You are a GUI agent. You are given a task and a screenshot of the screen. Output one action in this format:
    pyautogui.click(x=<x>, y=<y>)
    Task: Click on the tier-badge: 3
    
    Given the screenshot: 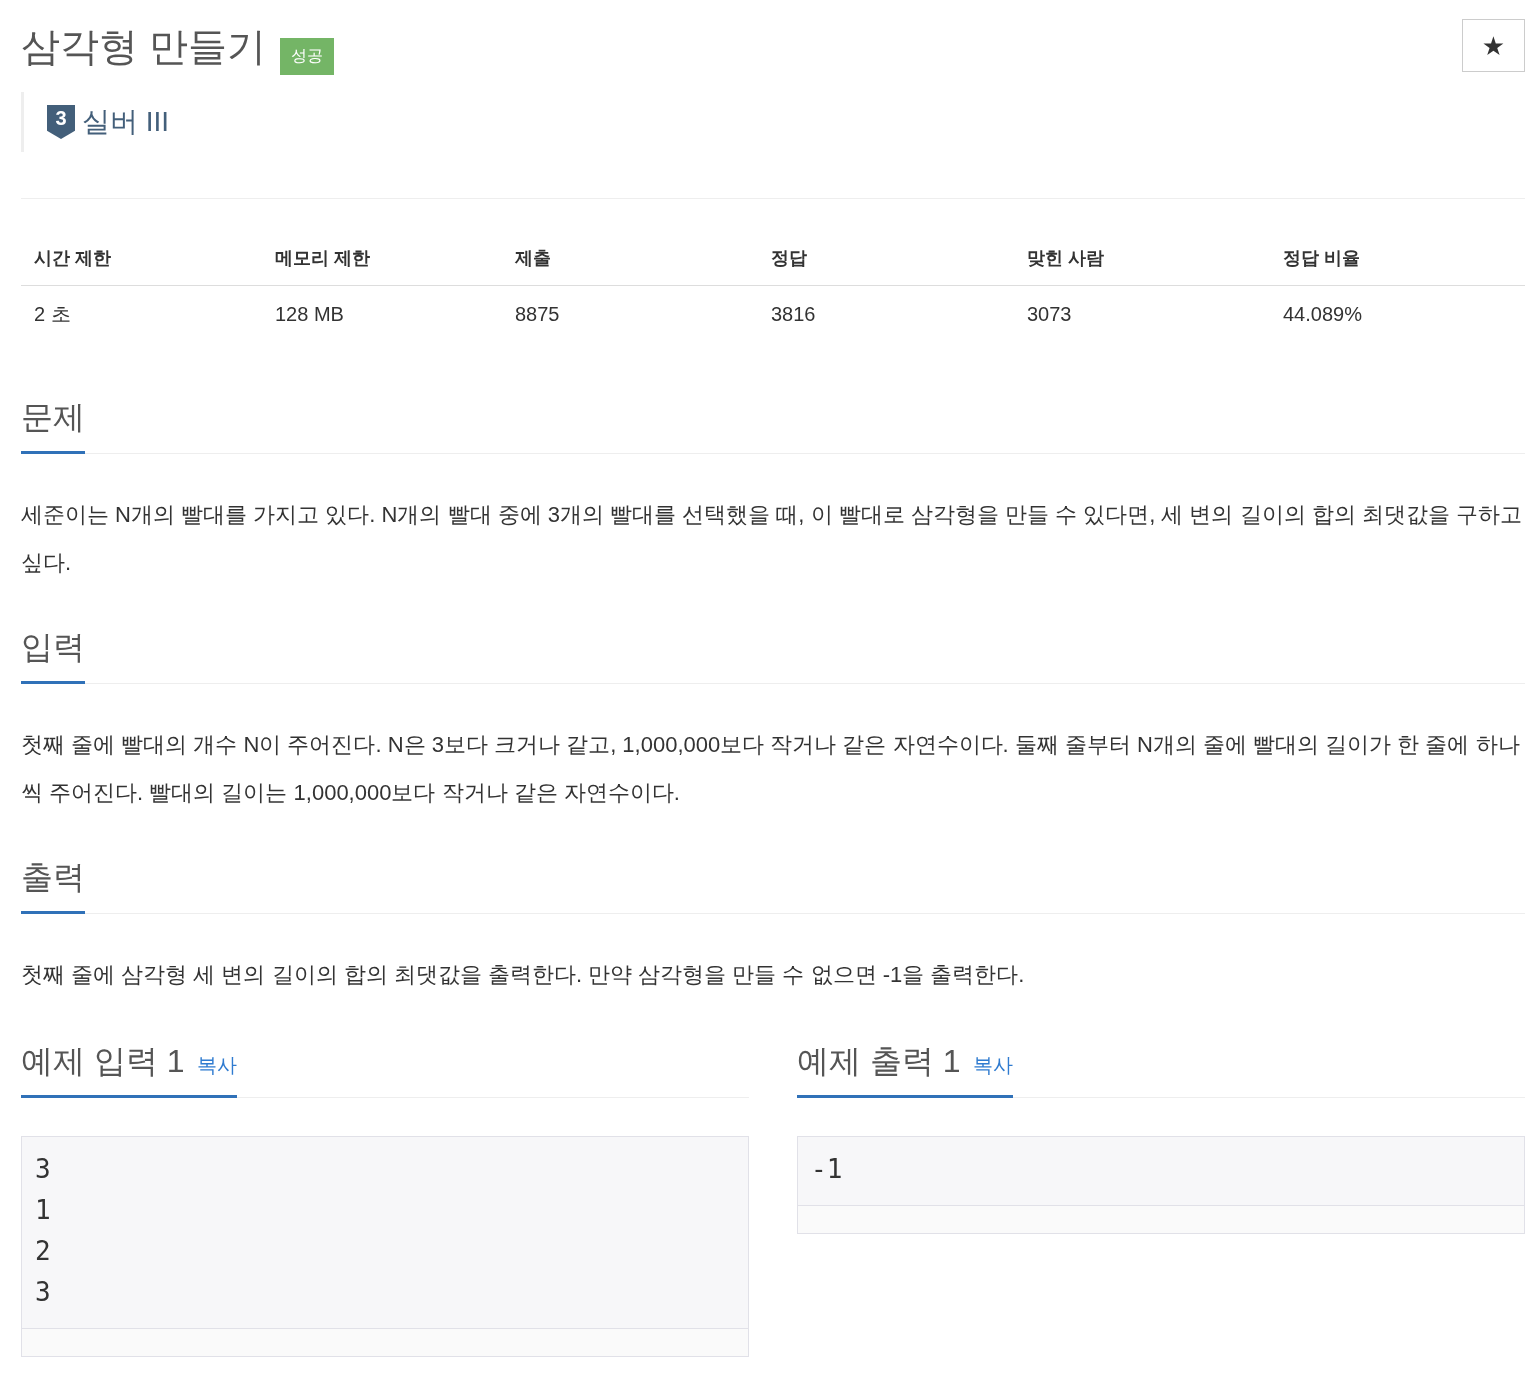 What is the action you would take?
    pyautogui.click(x=61, y=122)
    